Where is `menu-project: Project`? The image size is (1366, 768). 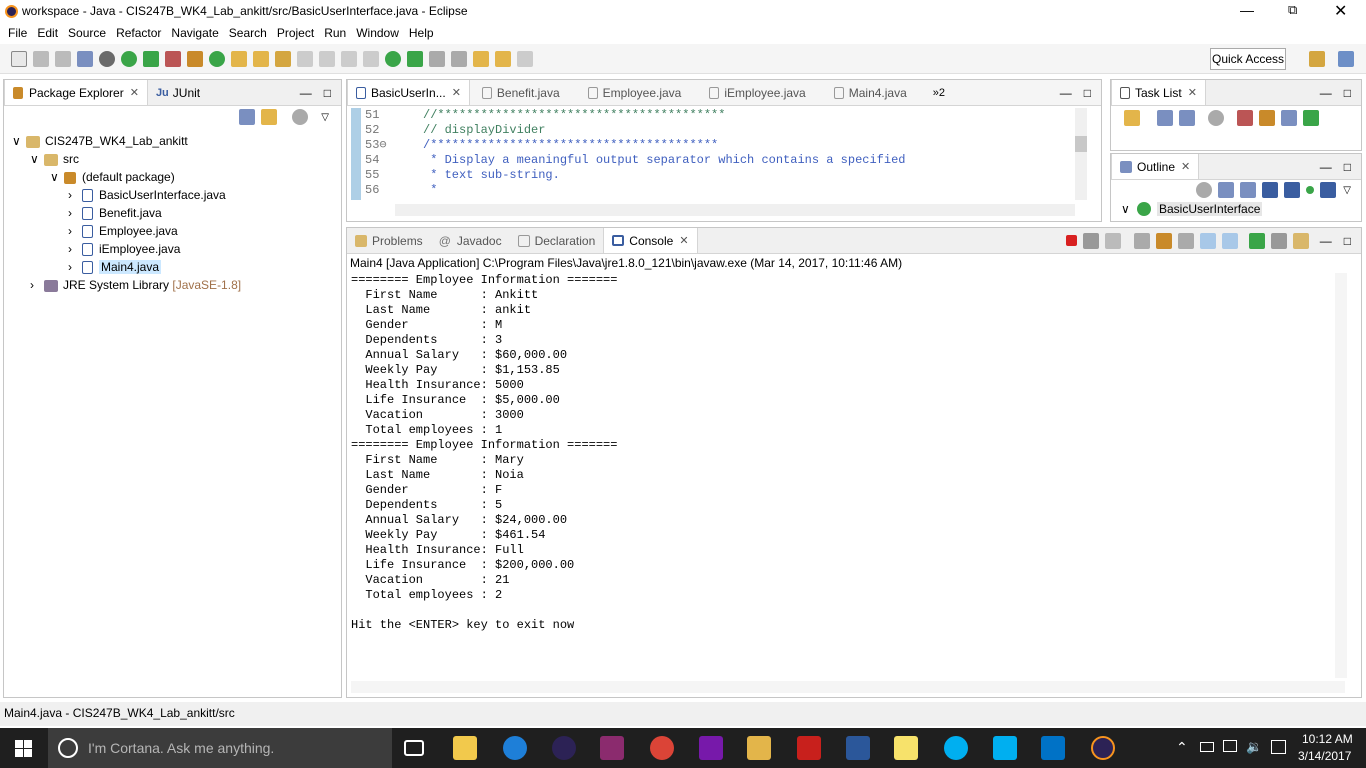 menu-project: Project is located at coordinates (295, 33).